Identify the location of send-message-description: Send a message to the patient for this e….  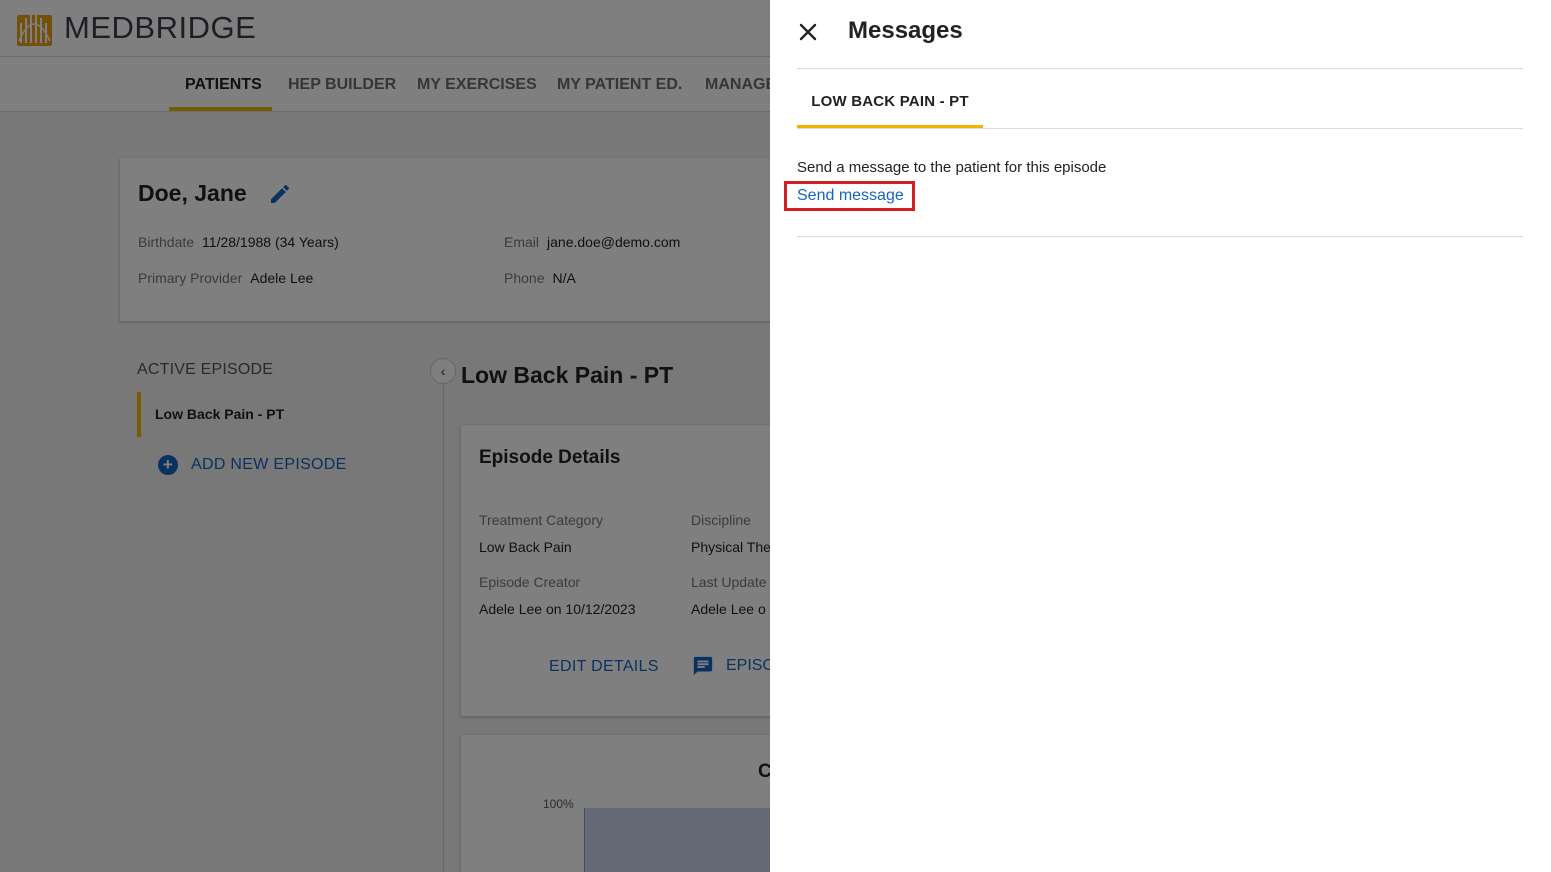
(952, 167).